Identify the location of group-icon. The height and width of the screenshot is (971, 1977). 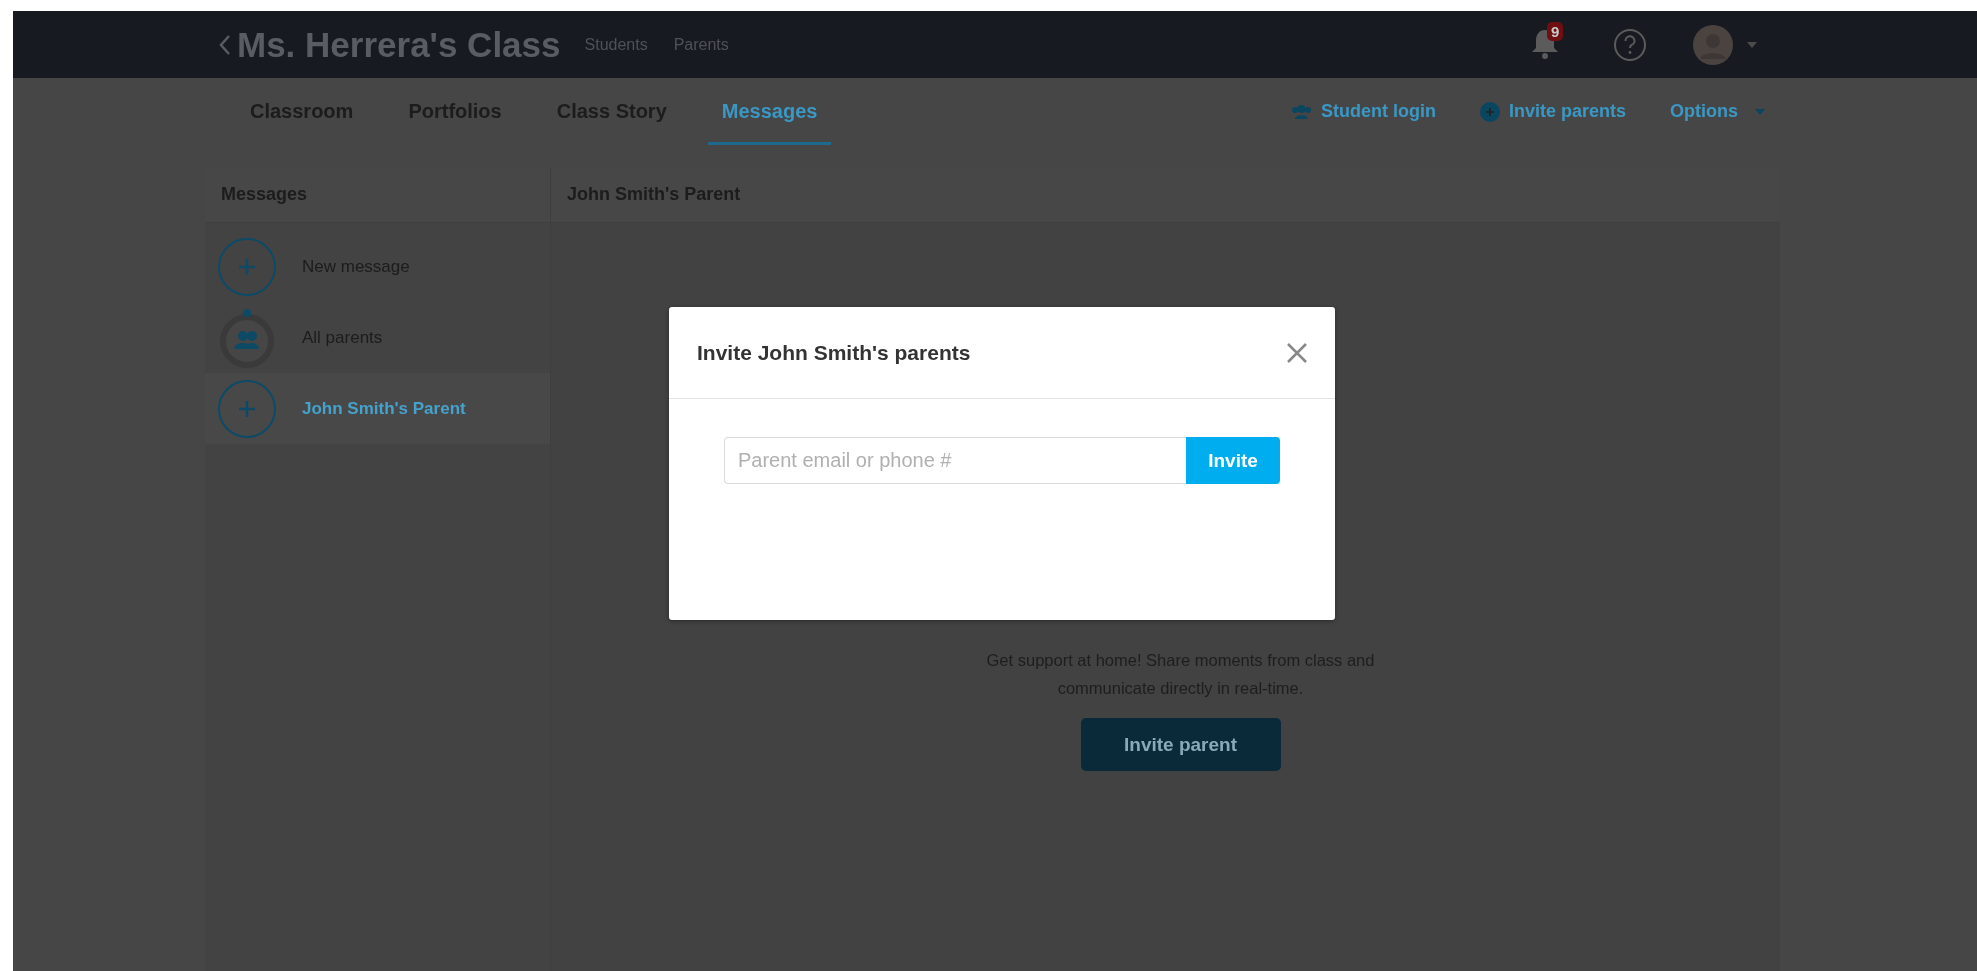
(1301, 111).